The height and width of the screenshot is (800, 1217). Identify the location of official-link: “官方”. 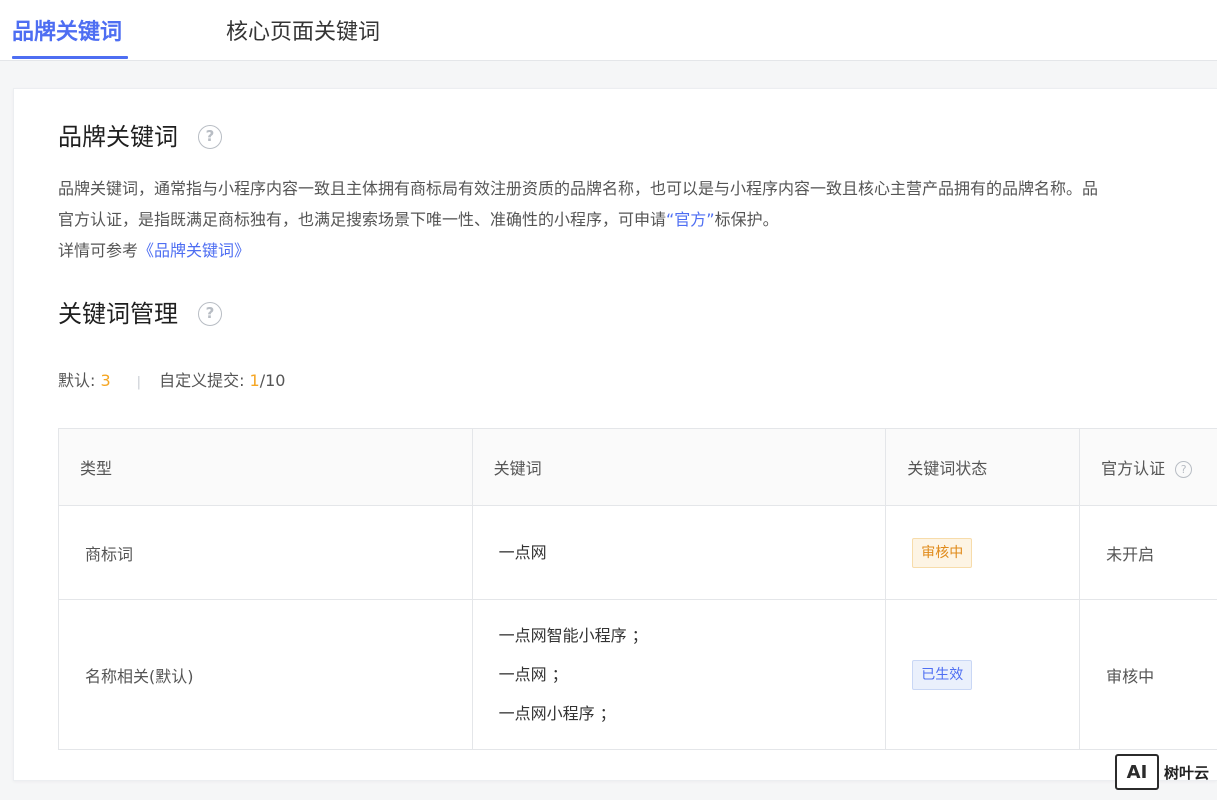
(690, 219).